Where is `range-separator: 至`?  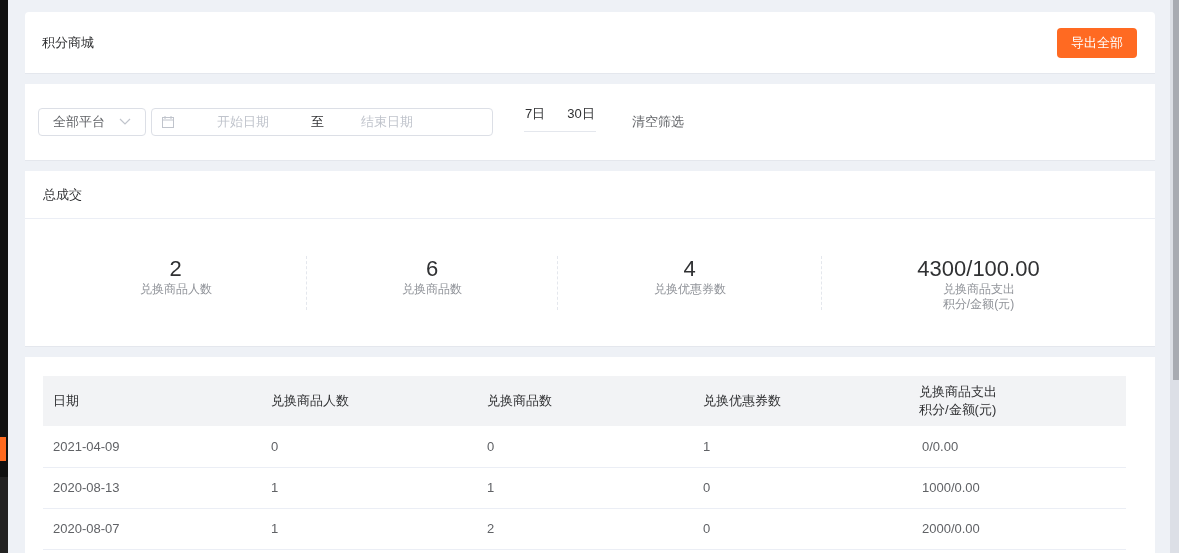
range-separator: 至 is located at coordinates (317, 122).